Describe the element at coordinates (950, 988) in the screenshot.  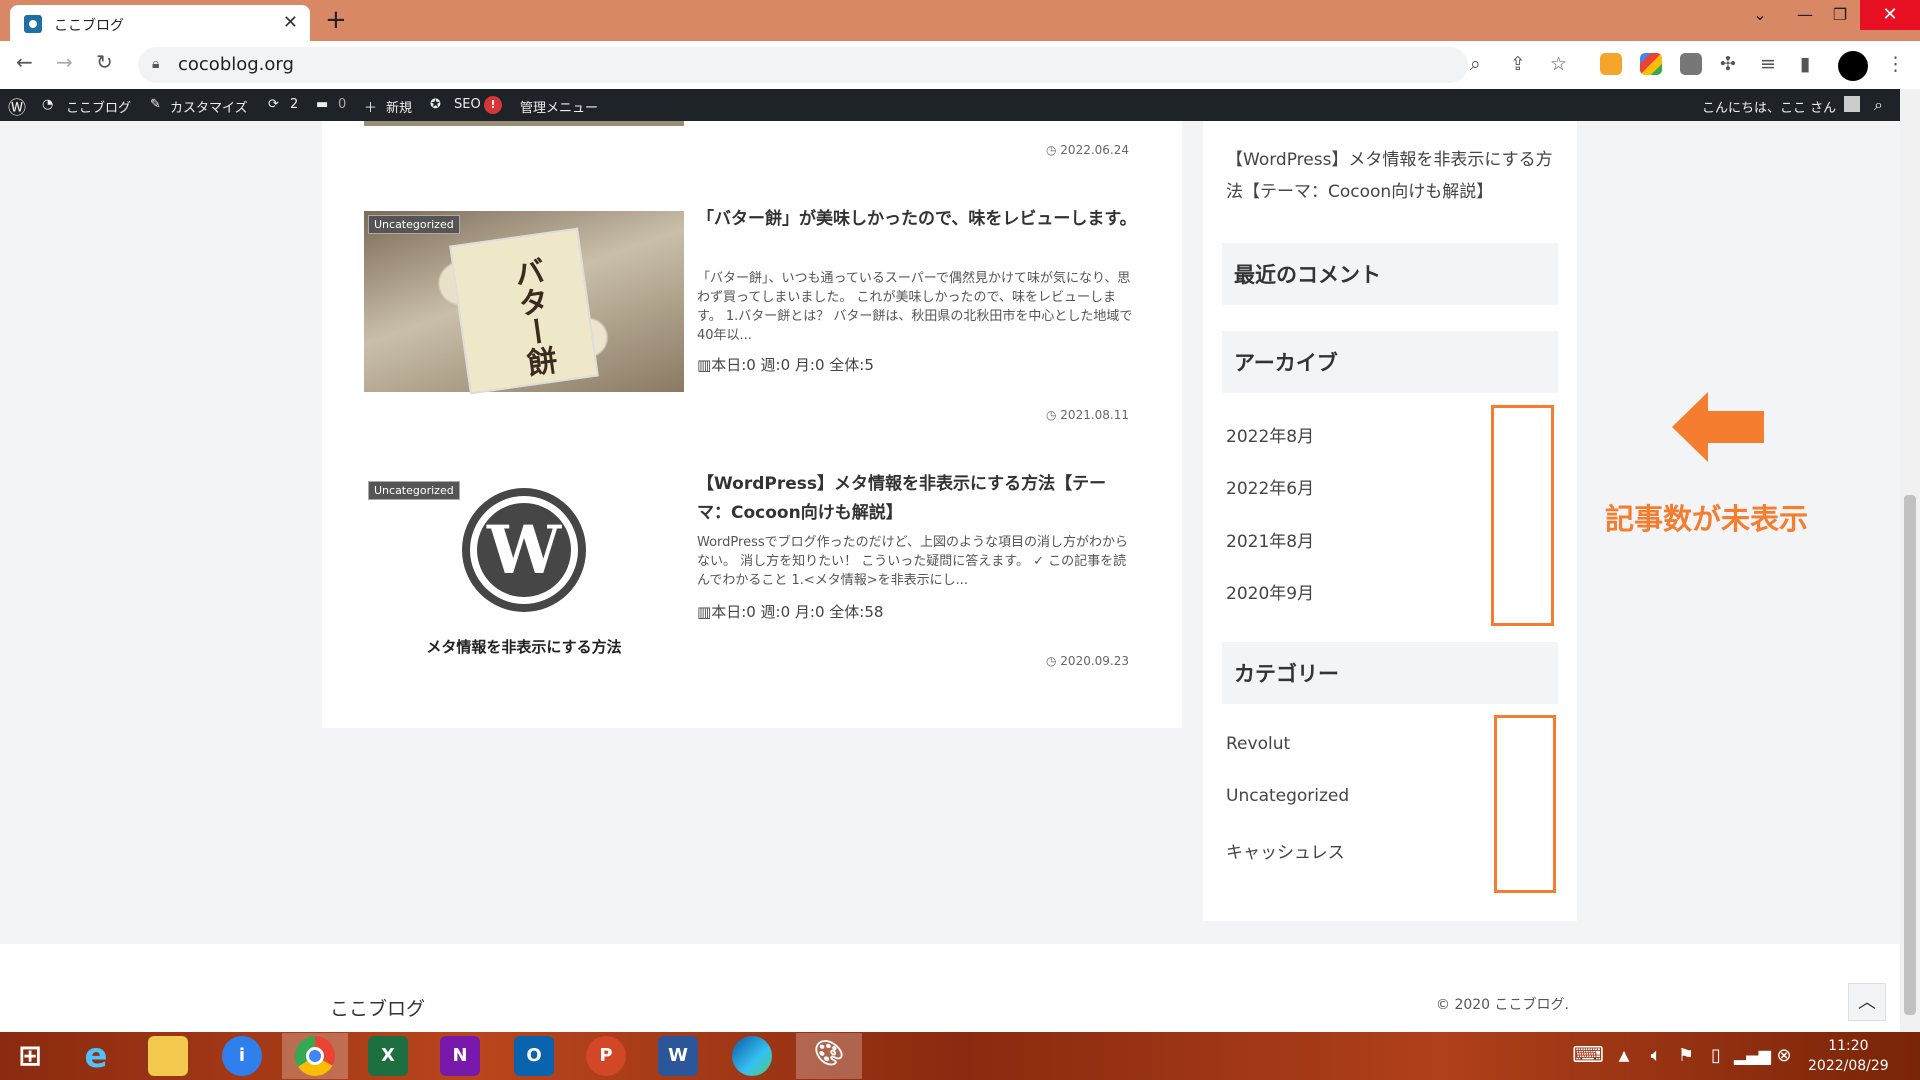
I see `site-footer` at that location.